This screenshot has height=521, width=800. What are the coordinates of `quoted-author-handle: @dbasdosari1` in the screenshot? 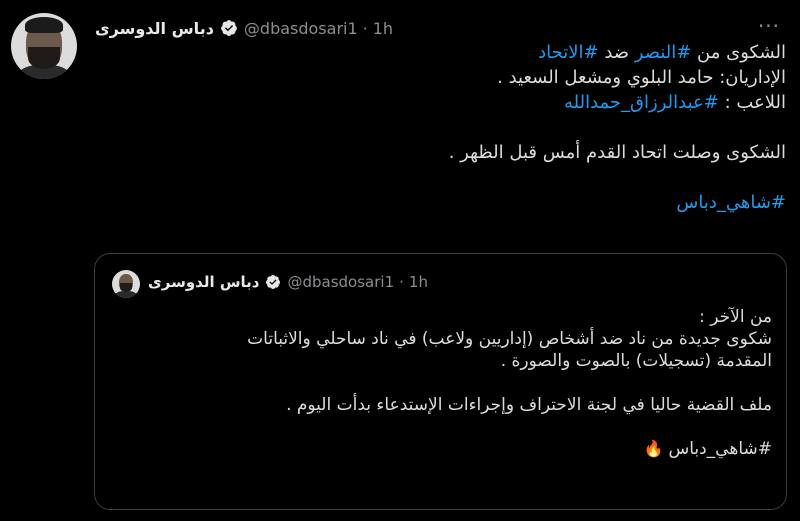 It's located at (341, 282).